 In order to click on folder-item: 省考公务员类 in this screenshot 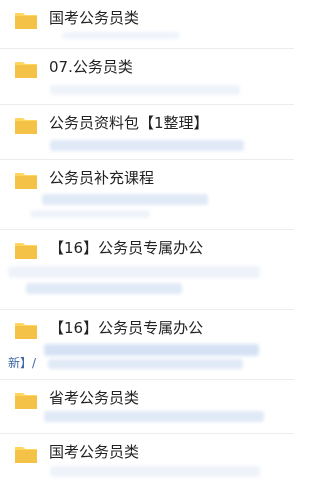, I will do `click(147, 407)`.